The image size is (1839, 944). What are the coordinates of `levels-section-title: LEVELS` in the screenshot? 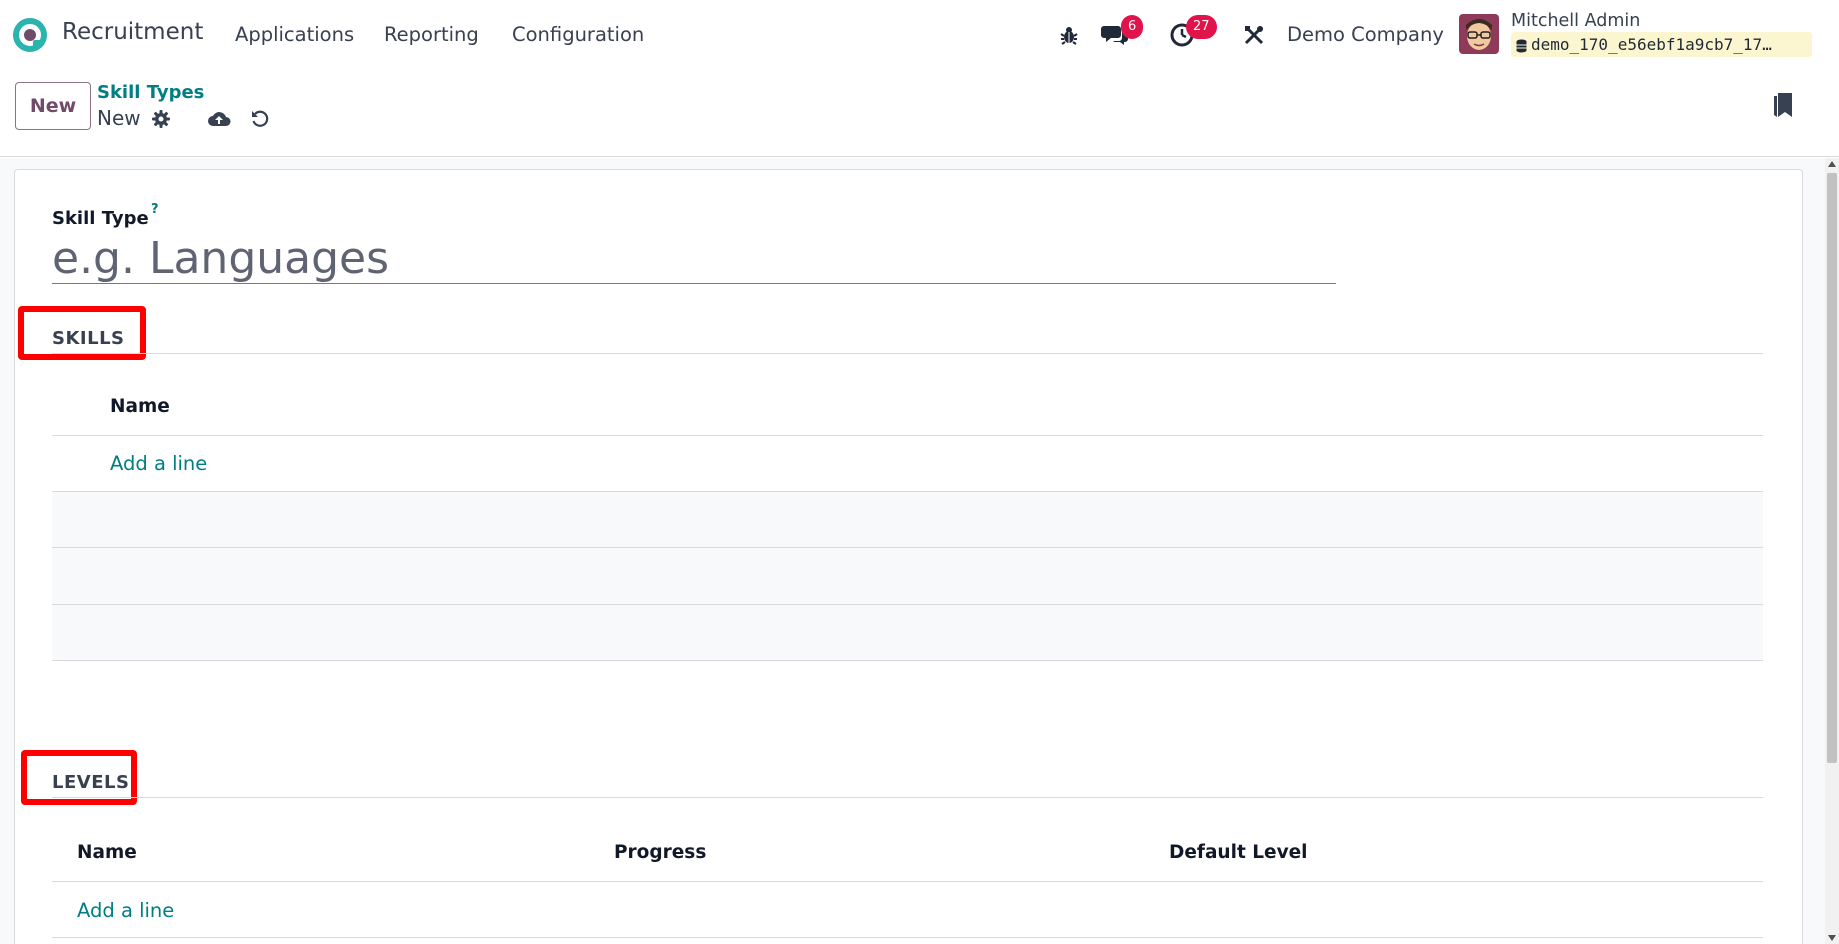 It's located at (91, 782).